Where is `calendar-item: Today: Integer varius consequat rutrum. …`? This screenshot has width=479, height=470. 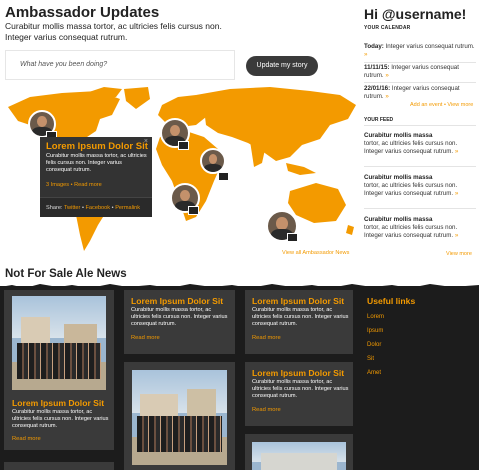
calendar-item: Today: Integer varius consequat rutrum. … is located at coordinates (420, 51).